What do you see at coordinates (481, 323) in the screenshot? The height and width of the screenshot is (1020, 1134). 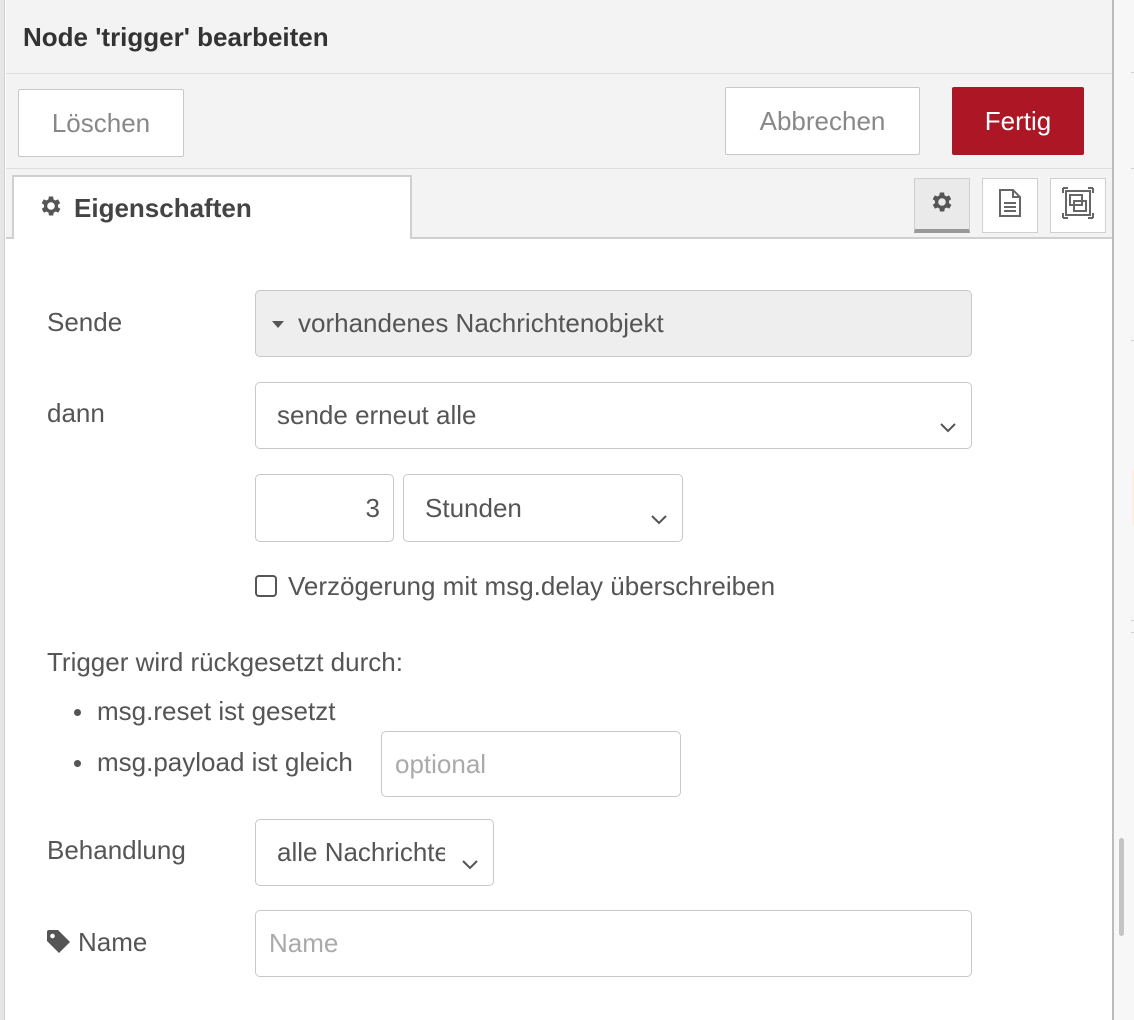 I see `send-select-value: vorhandenes Nachrichtenobjekt` at bounding box center [481, 323].